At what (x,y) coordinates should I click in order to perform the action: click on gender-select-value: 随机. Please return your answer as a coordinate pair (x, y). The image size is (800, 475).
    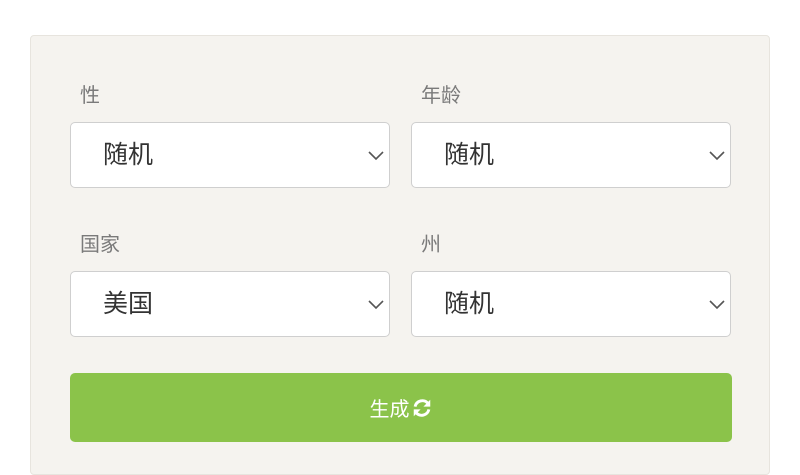
    Looking at the image, I should click on (128, 154).